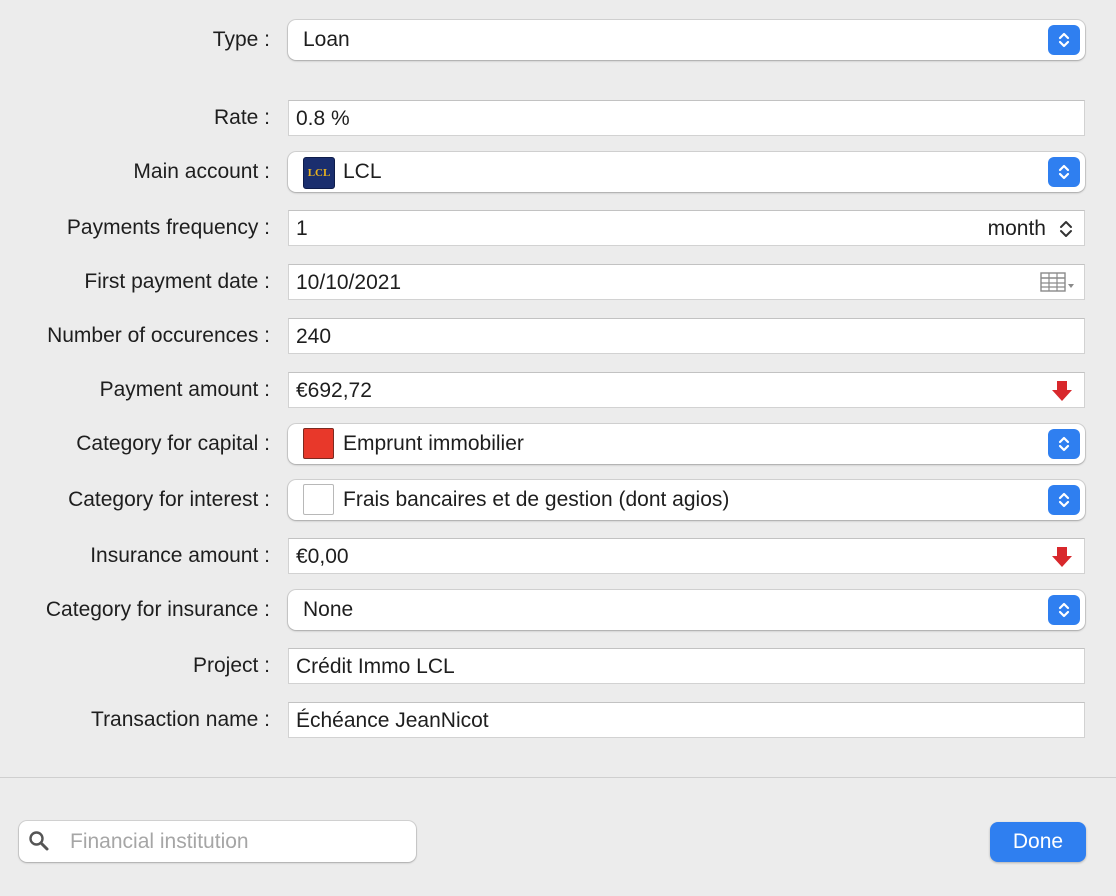 The width and height of the screenshot is (1116, 896). I want to click on rate-label: Rate :, so click(241, 117).